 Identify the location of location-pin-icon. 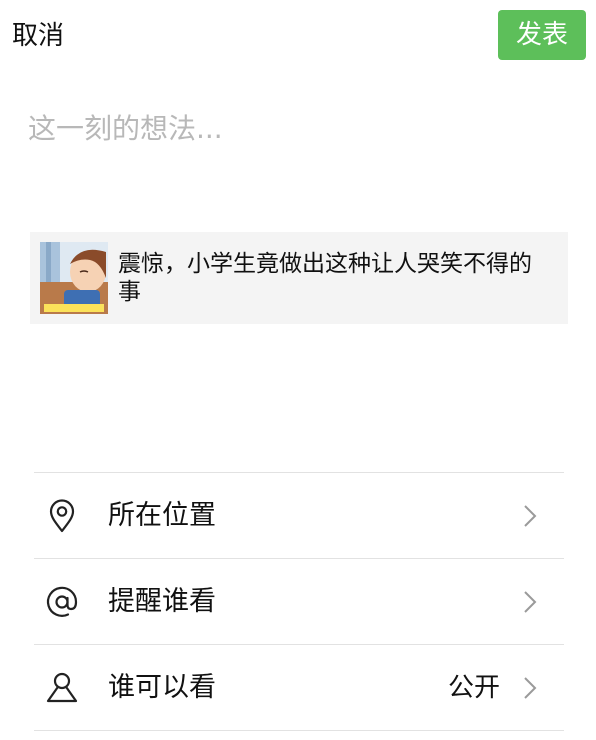
(62, 516).